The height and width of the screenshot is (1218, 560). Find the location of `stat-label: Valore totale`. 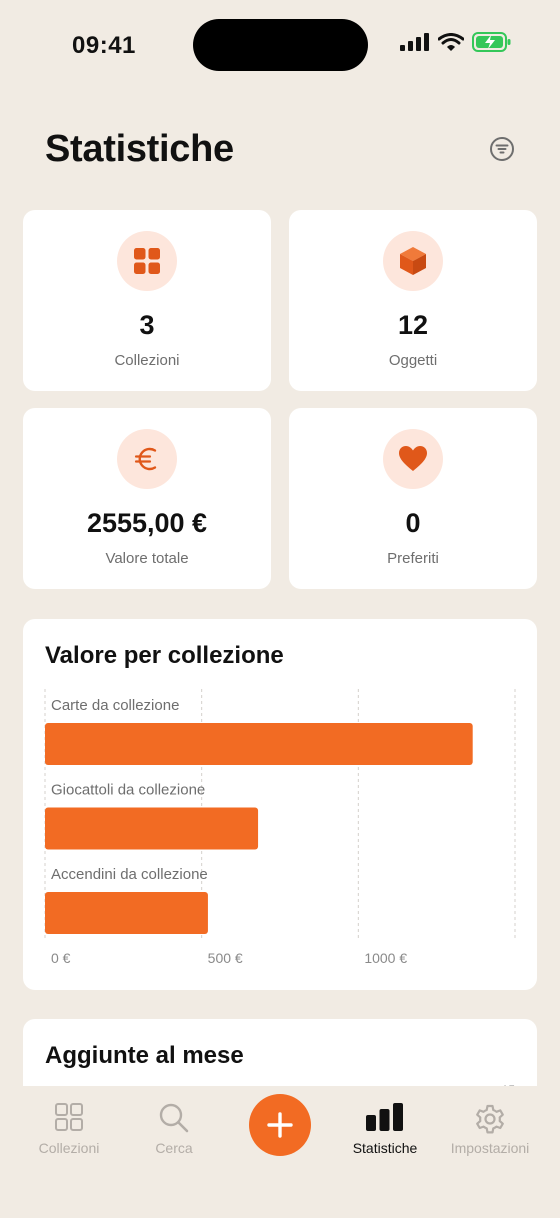

stat-label: Valore totale is located at coordinates (147, 558).